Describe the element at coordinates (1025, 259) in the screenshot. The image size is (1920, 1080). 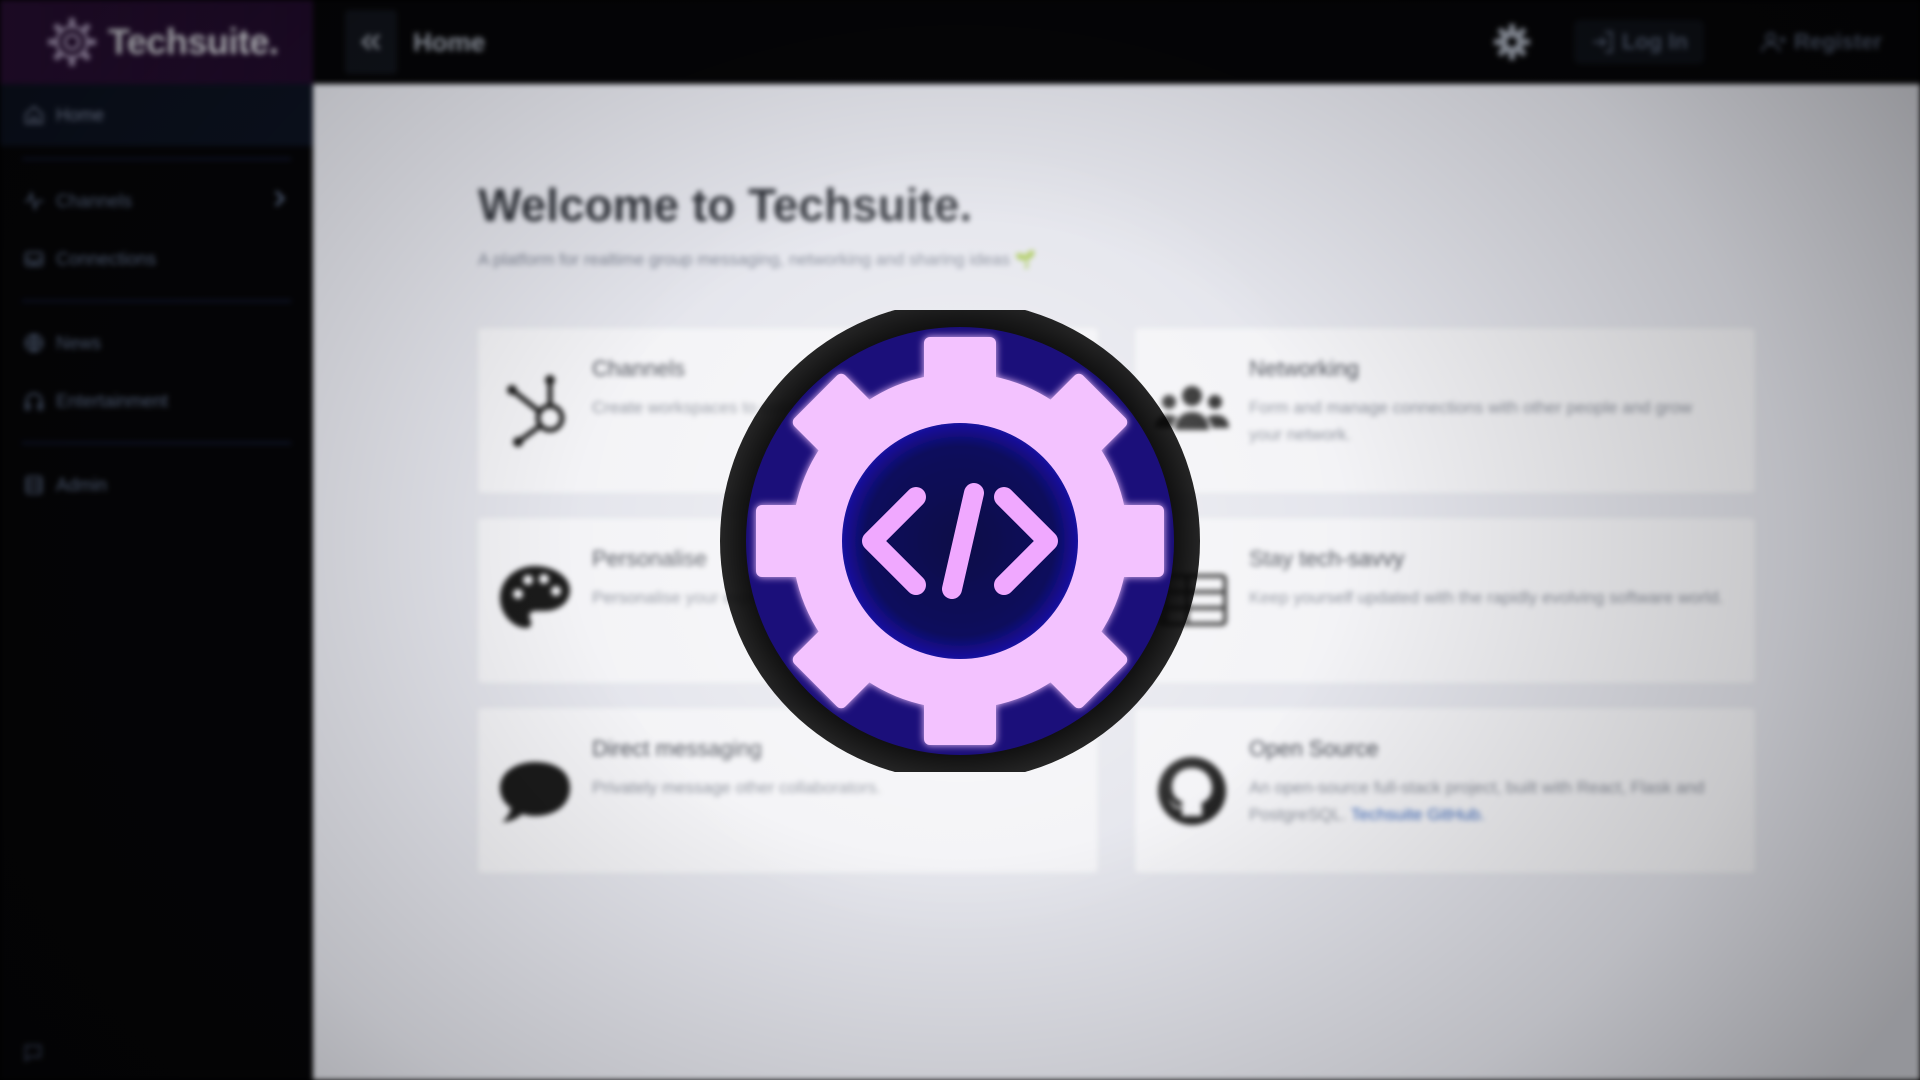
I see `sprout-emoji: 🌱` at that location.